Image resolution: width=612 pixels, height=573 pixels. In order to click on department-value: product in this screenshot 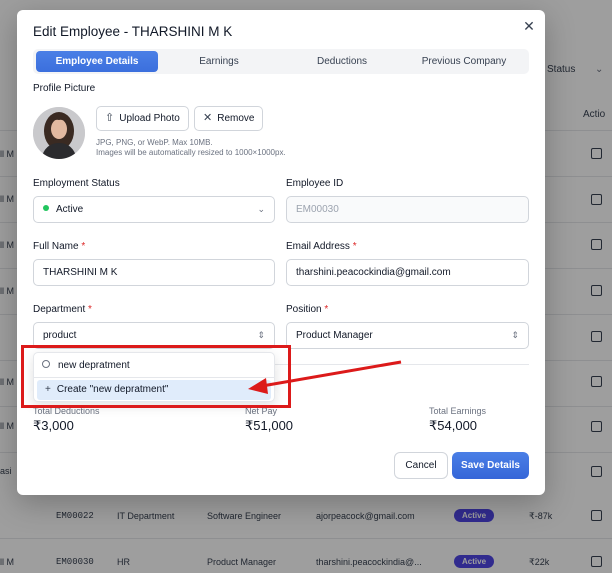, I will do `click(60, 335)`.